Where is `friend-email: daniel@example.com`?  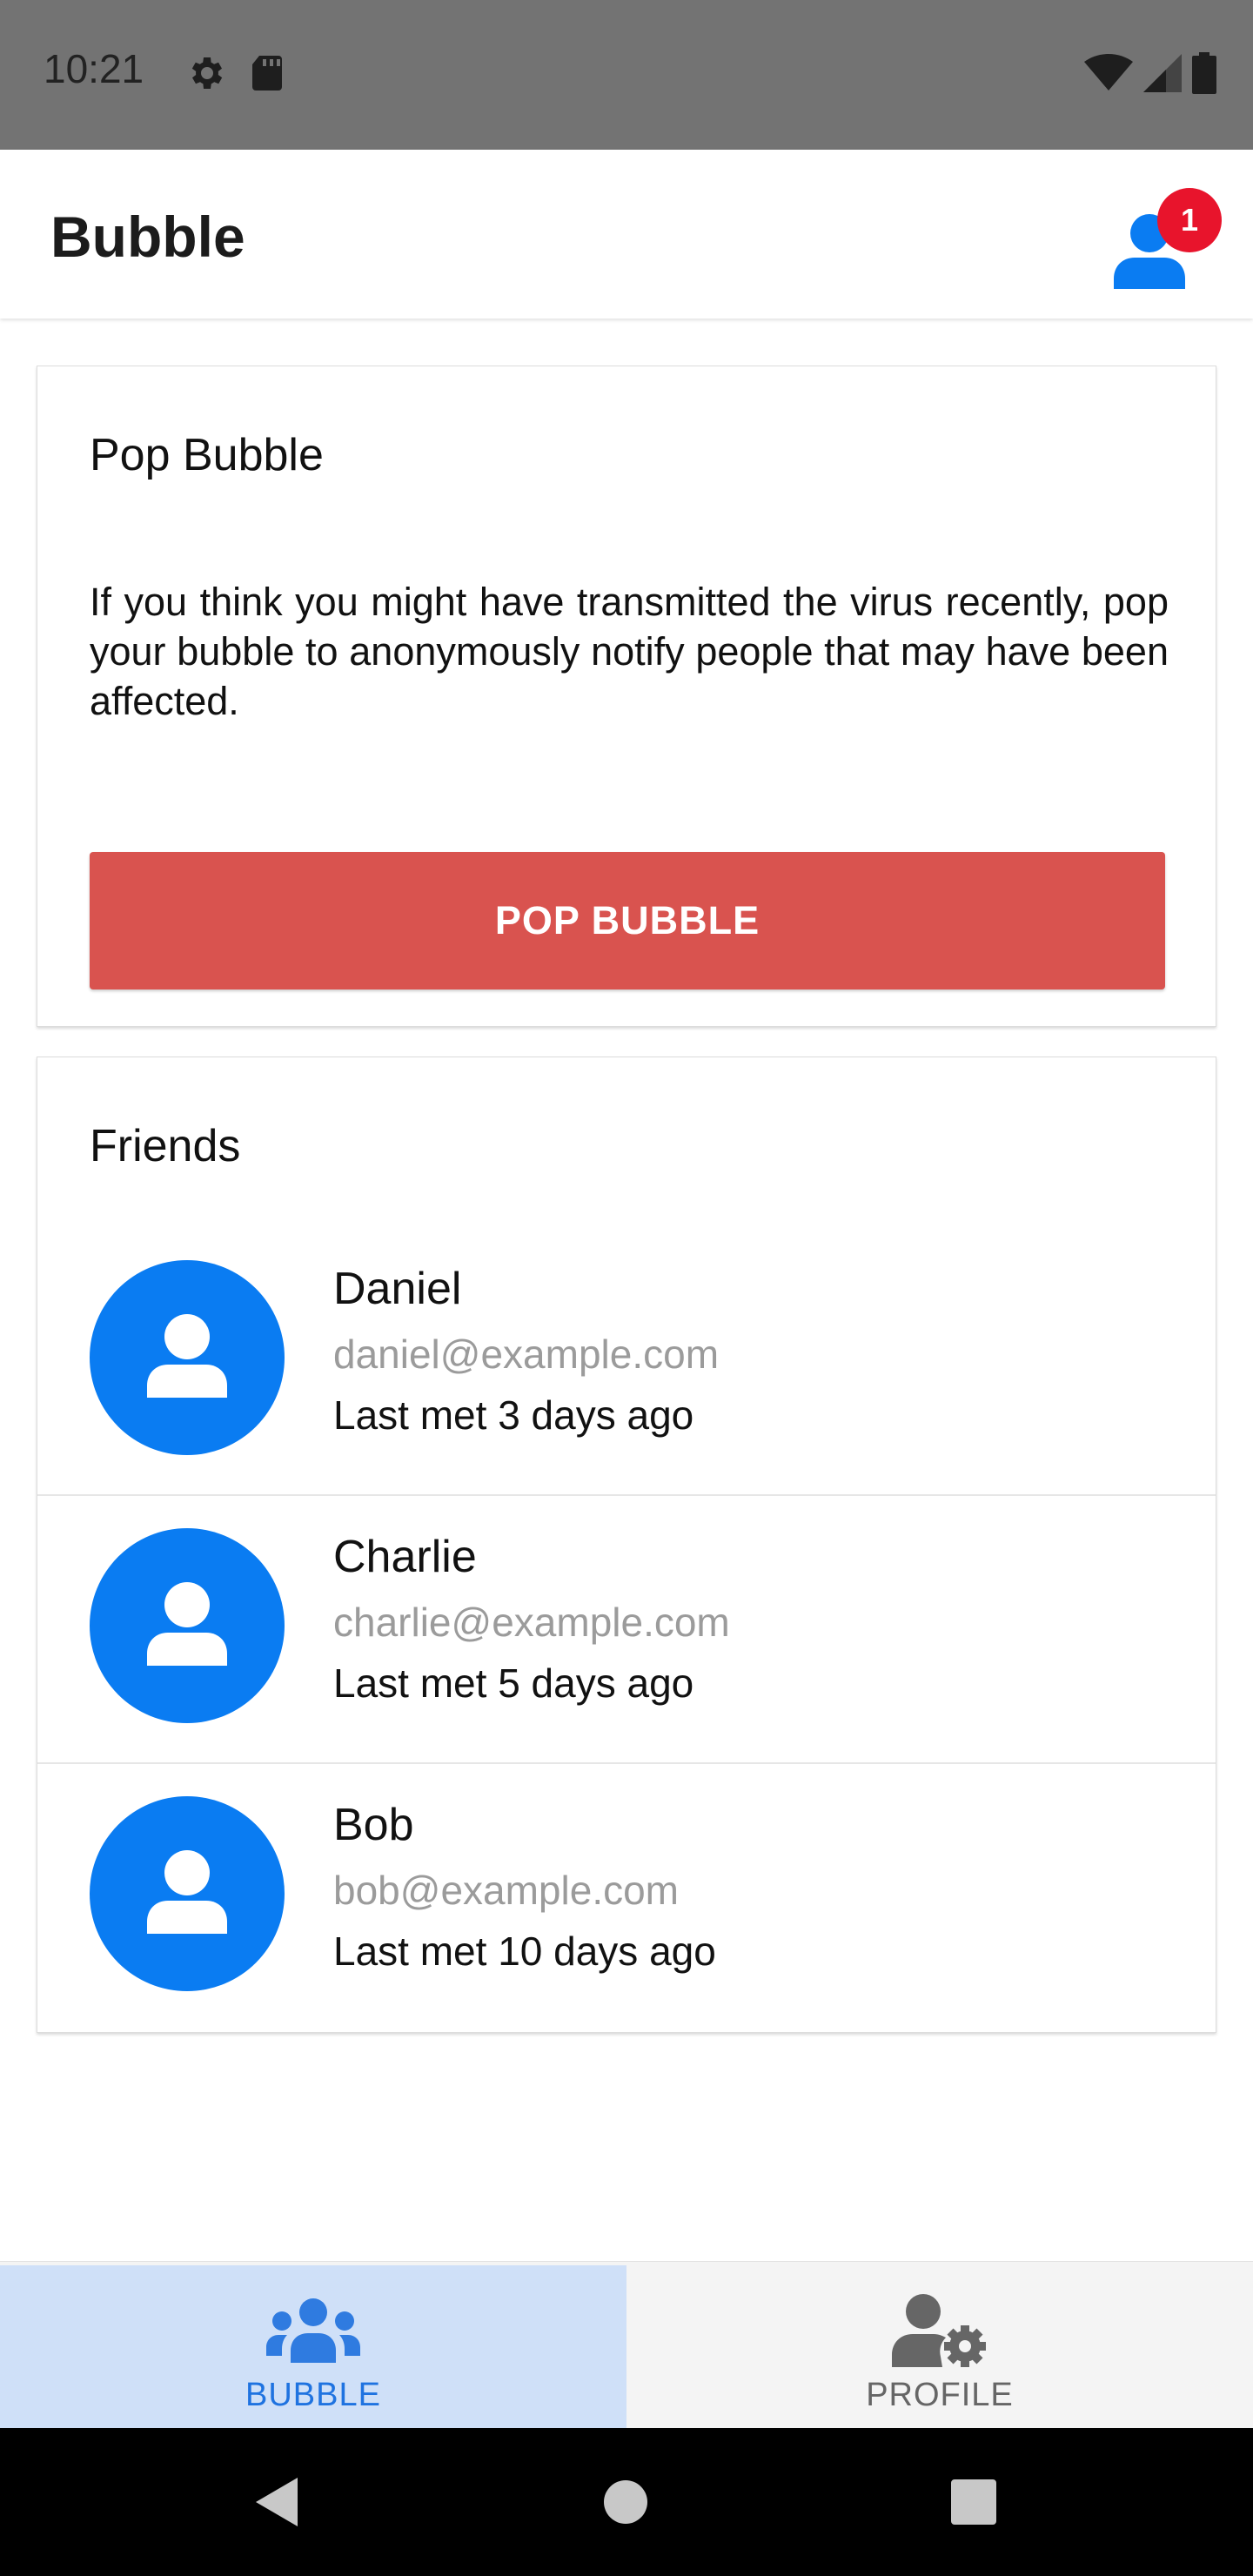 friend-email: daniel@example.com is located at coordinates (526, 1354).